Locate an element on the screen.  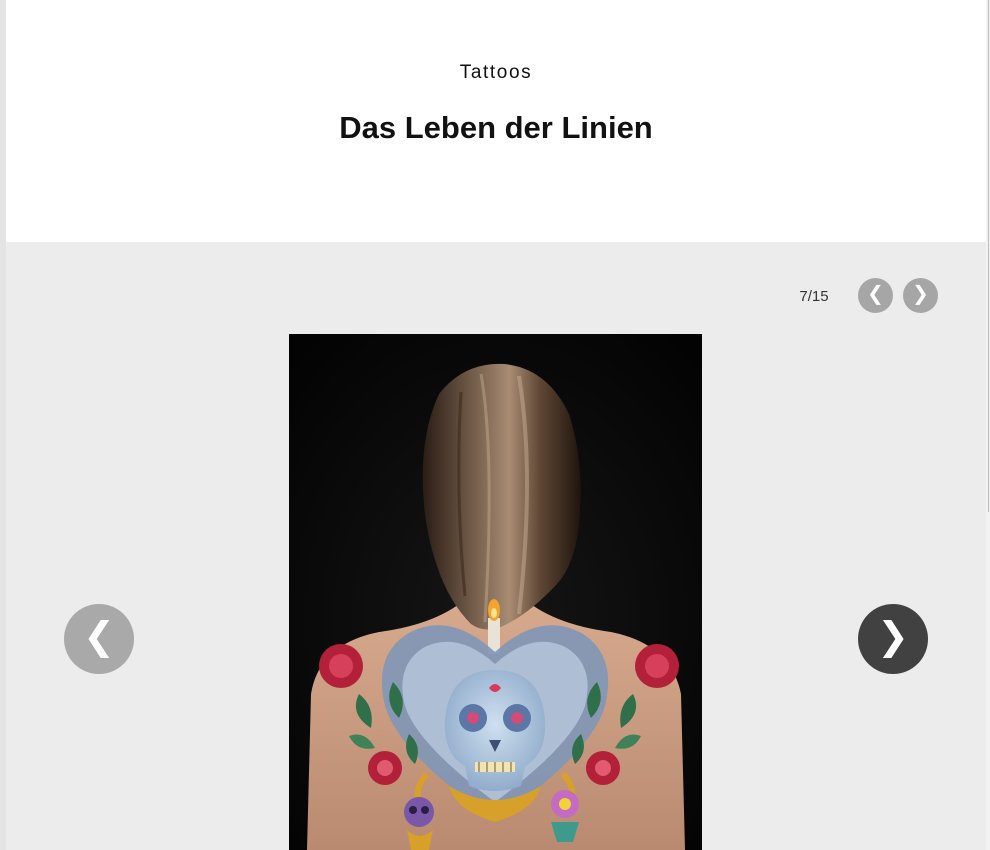
gallery-next-small-button: ❯ is located at coordinates (920, 295).